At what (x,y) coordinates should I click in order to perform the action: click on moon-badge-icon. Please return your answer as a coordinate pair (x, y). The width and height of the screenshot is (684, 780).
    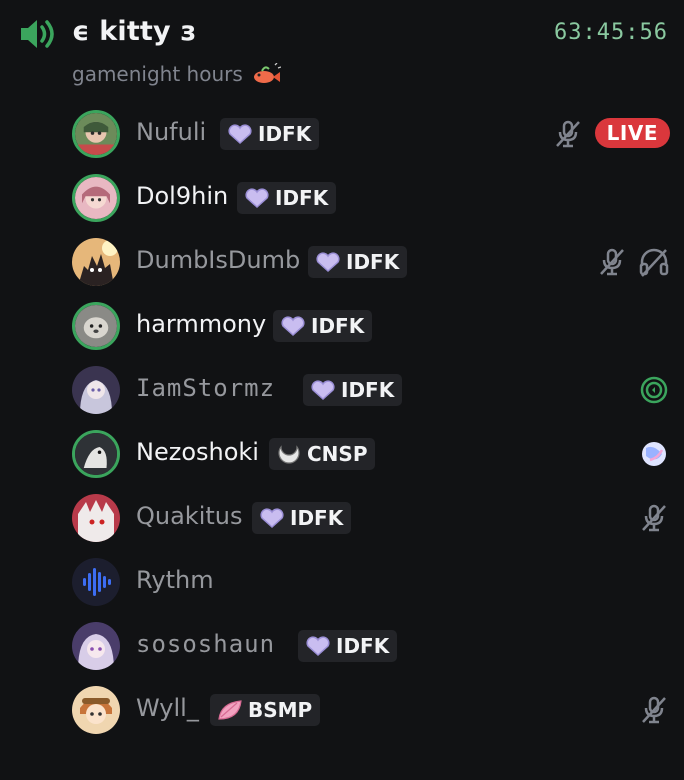
    Looking at the image, I should click on (289, 454).